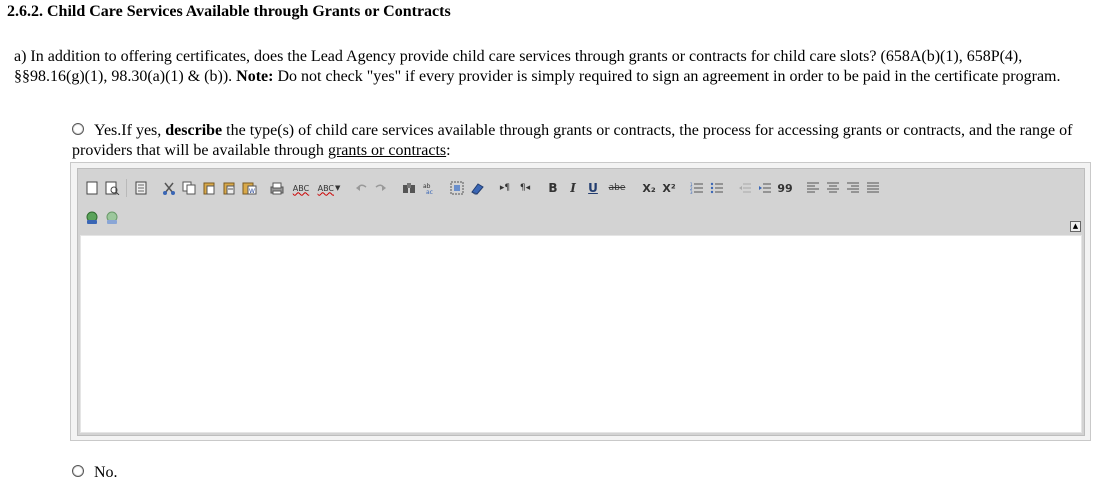  Describe the element at coordinates (429, 192) in the screenshot. I see `svg-text: ac` at that location.